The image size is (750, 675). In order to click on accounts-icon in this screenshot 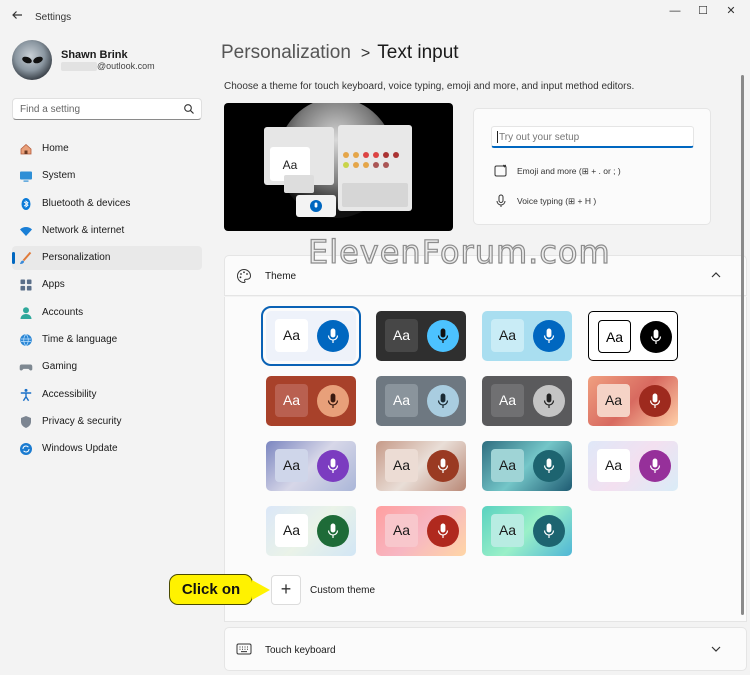, I will do `click(26, 313)`.